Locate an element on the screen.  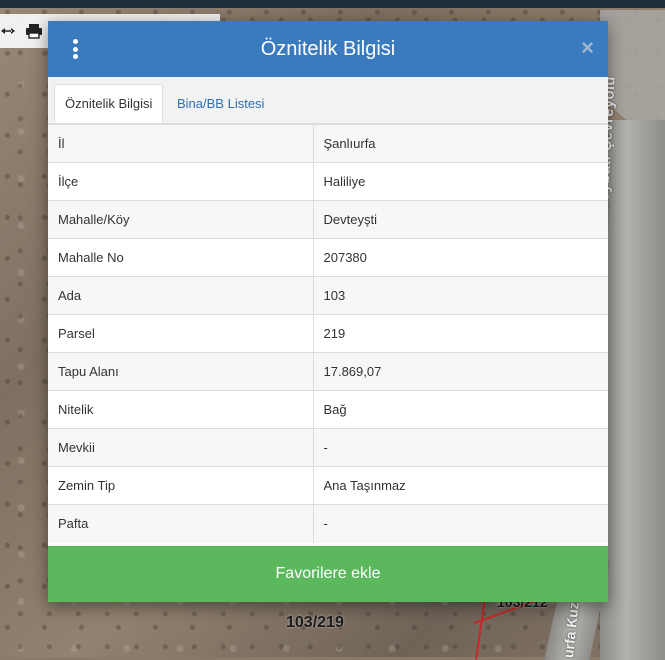
table-row: İl Şanlıurfa is located at coordinates (328, 143).